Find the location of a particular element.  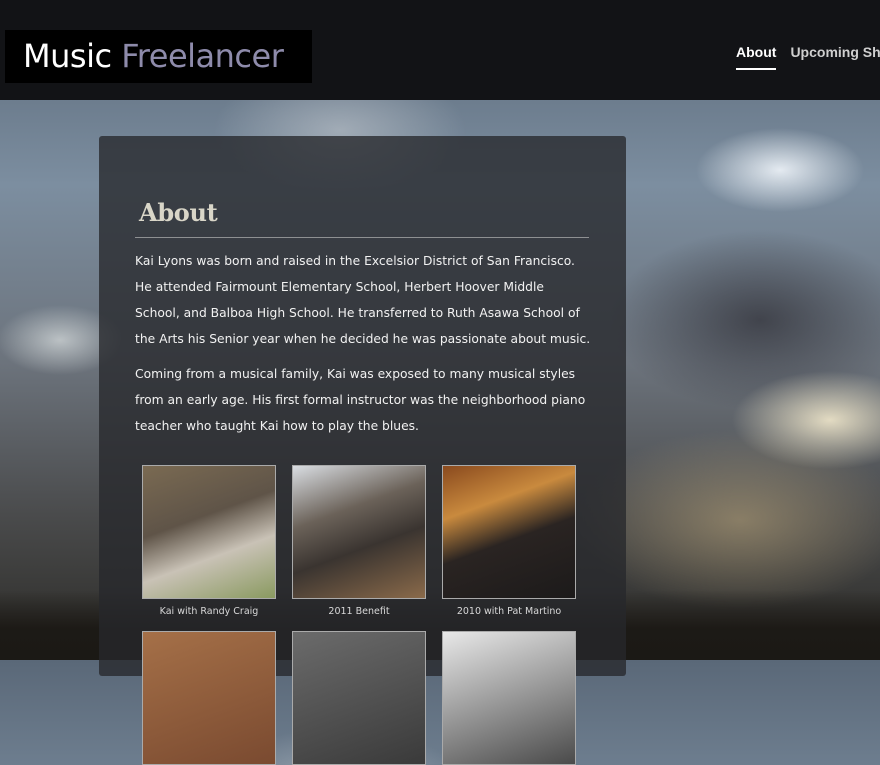

top-navigation-bar: Music Freelancer About Upcoming Sh is located at coordinates (440, 50).